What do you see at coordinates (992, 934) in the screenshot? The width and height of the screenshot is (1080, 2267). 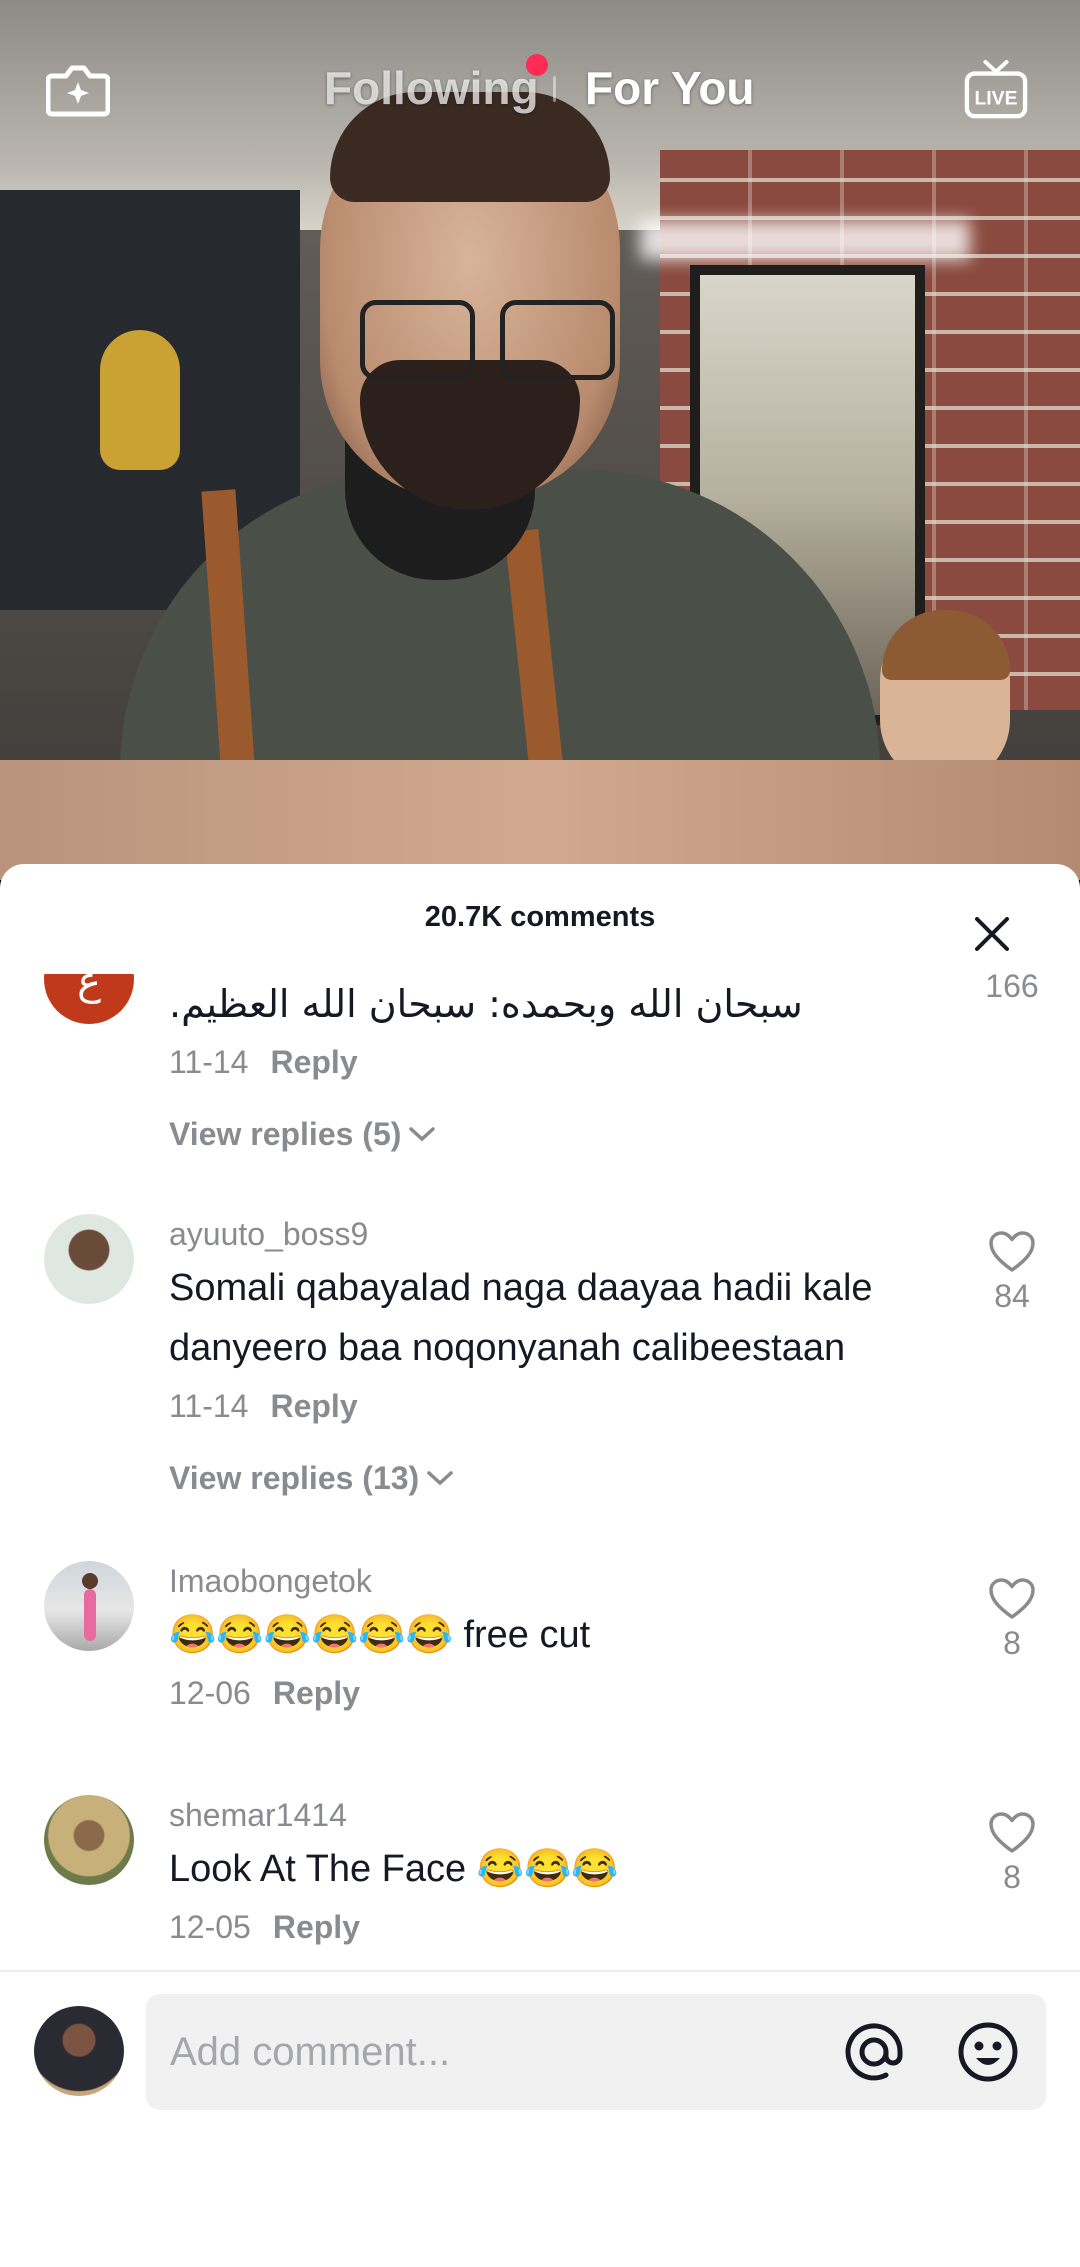 I see `close-icon` at bounding box center [992, 934].